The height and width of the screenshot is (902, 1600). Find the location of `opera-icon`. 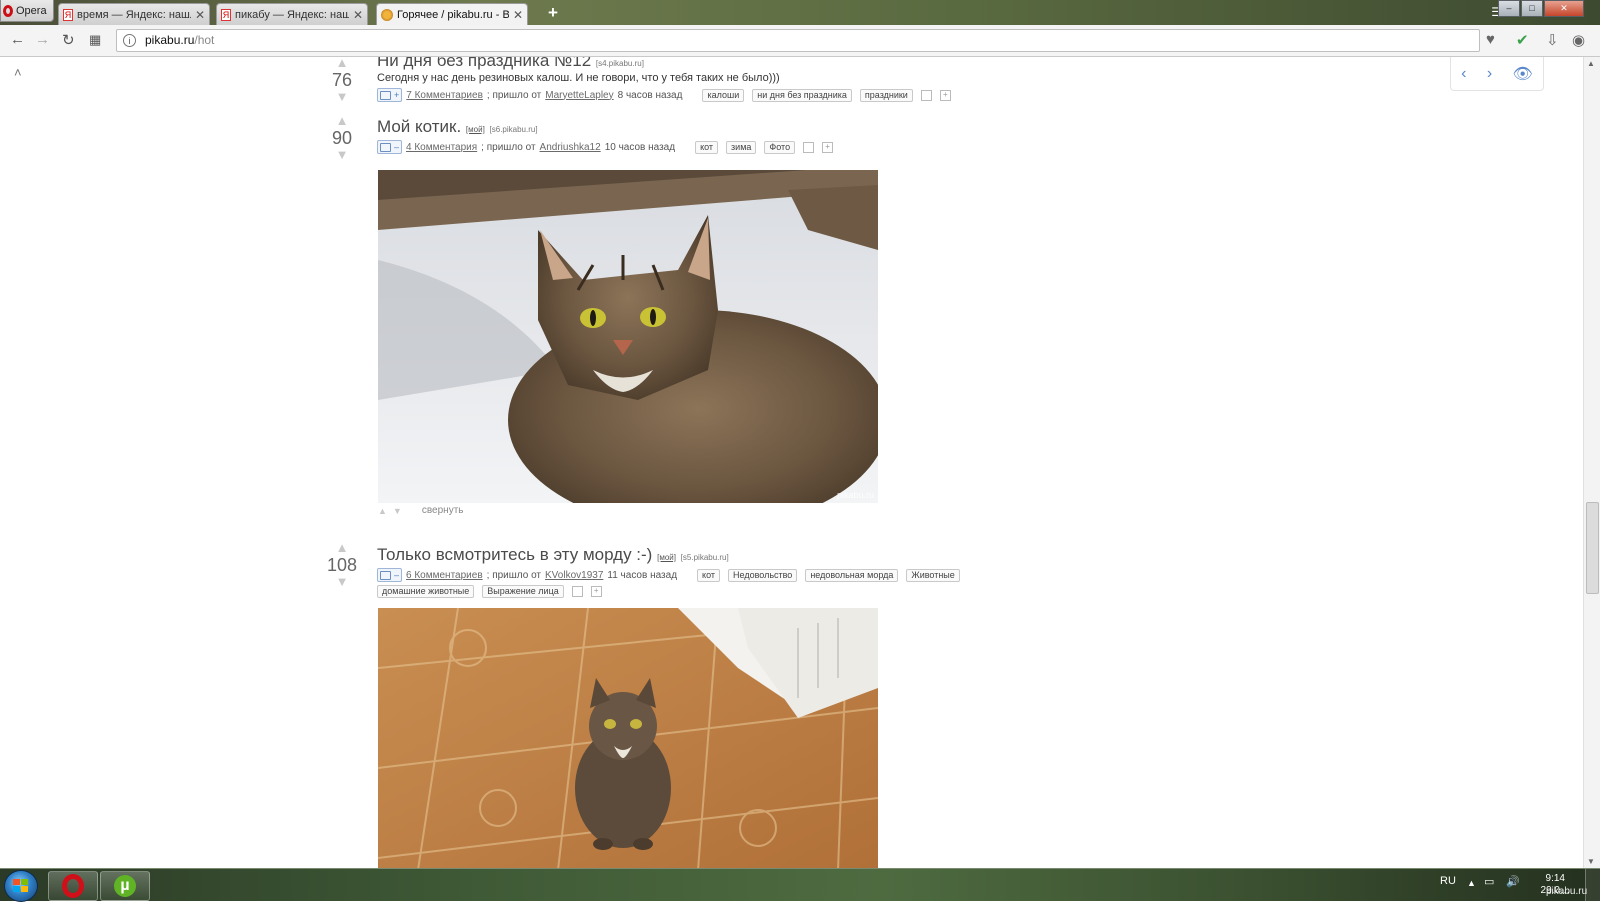

opera-icon is located at coordinates (73, 886).